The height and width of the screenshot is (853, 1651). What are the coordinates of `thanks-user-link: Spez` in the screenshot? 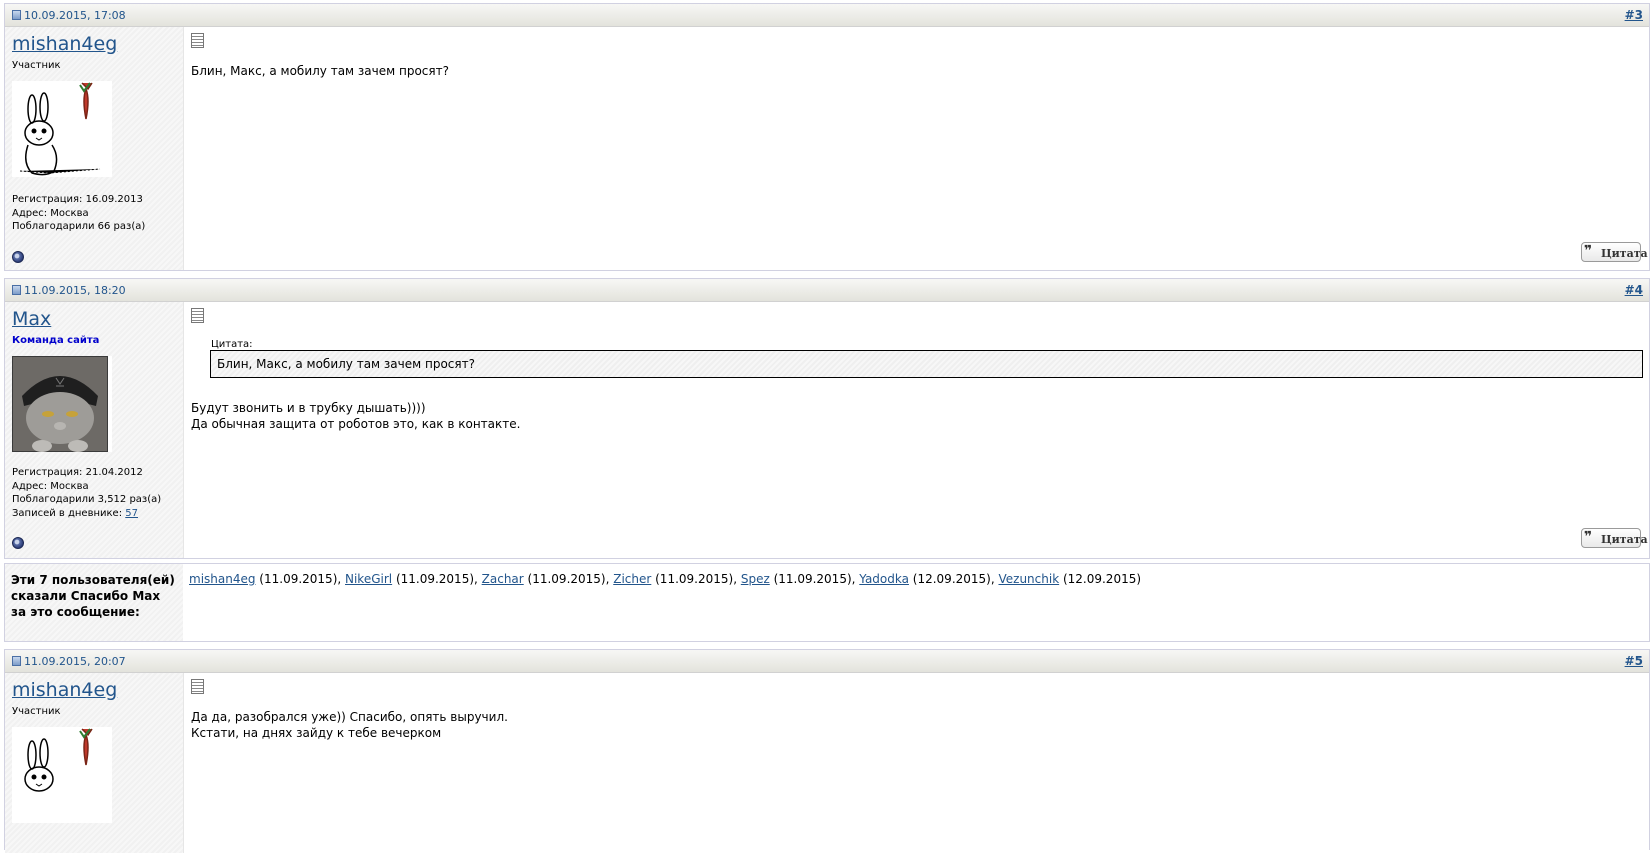 It's located at (755, 579).